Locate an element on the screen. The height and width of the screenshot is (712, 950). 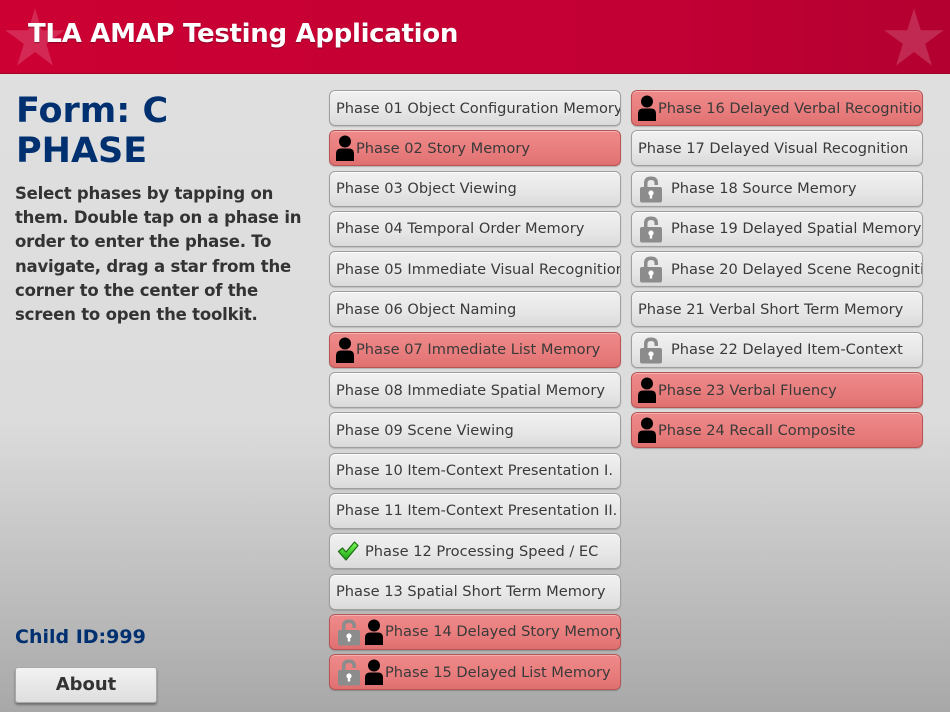
phase-button: Phase 01 Object Configuration Memory is located at coordinates (475, 108).